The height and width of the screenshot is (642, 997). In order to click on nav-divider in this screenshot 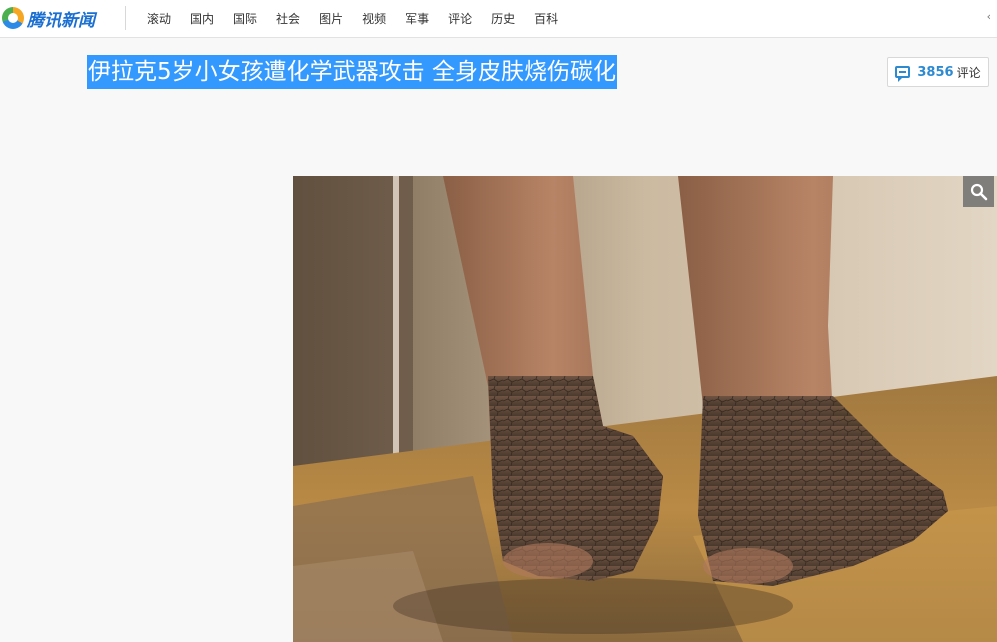, I will do `click(125, 18)`.